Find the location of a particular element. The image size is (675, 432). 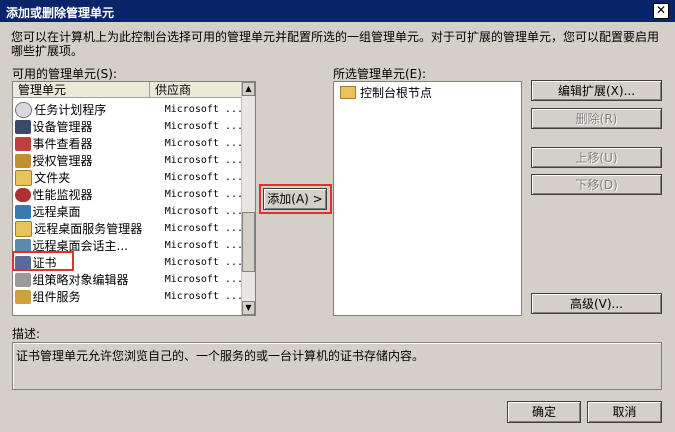

window-title: 添加或删除管理单元 is located at coordinates (60, 13).